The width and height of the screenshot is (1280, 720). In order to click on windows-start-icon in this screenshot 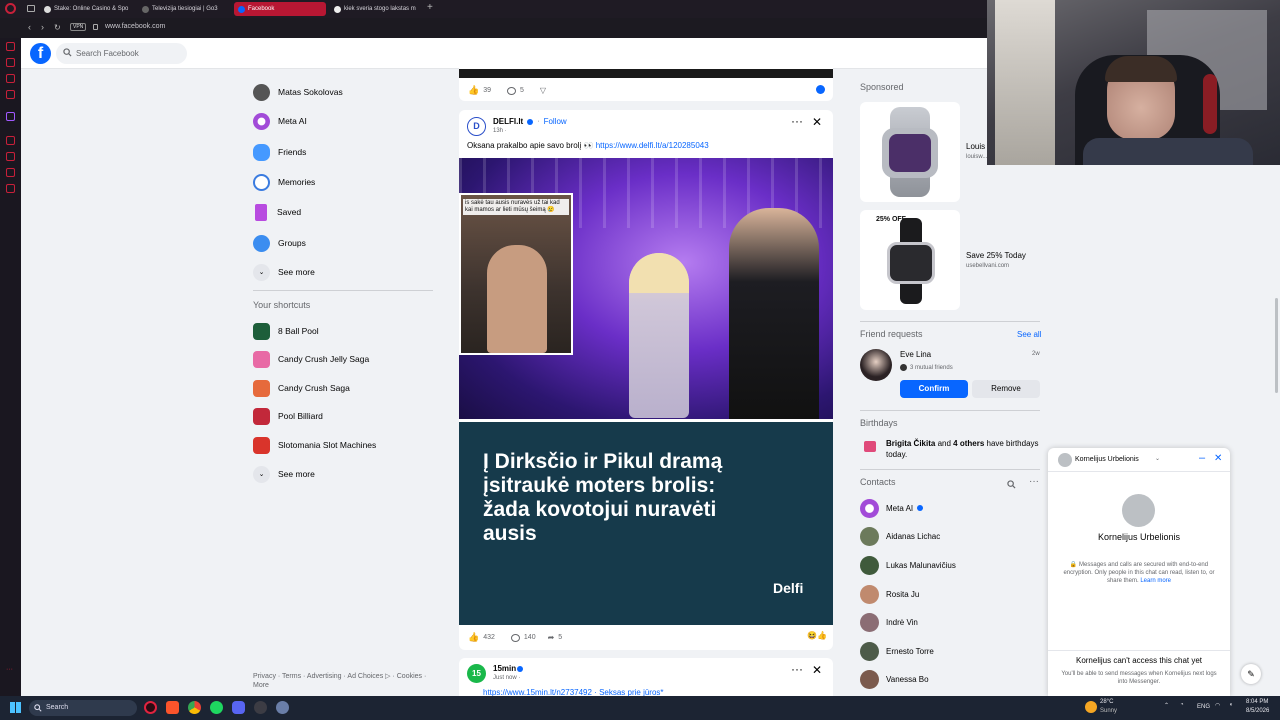, I will do `click(15, 707)`.